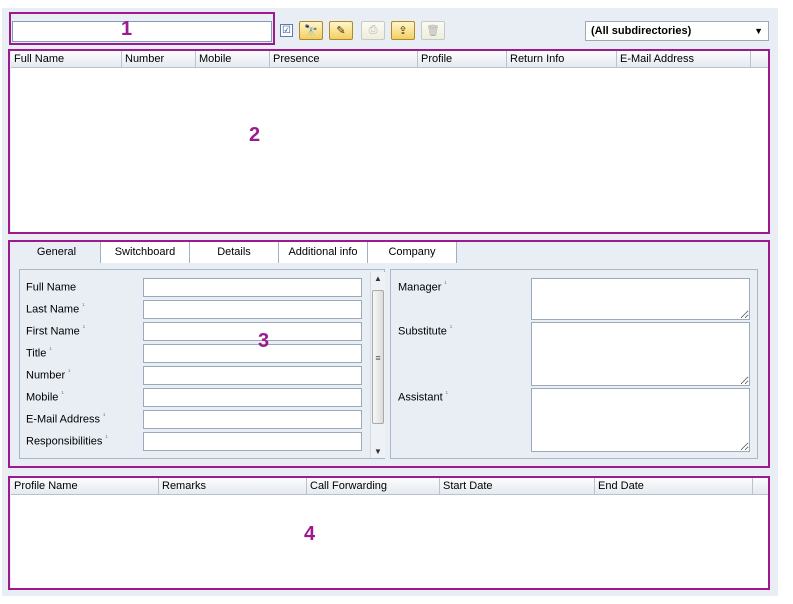  What do you see at coordinates (403, 30) in the screenshot?
I see `export-icon: ⇪` at bounding box center [403, 30].